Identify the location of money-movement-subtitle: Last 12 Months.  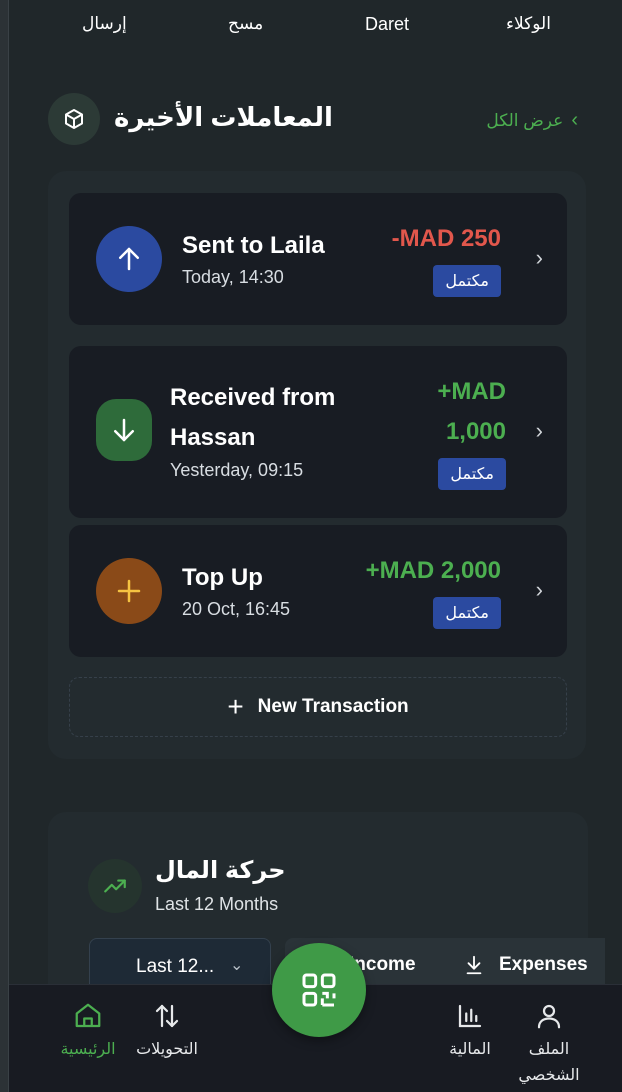
(217, 904).